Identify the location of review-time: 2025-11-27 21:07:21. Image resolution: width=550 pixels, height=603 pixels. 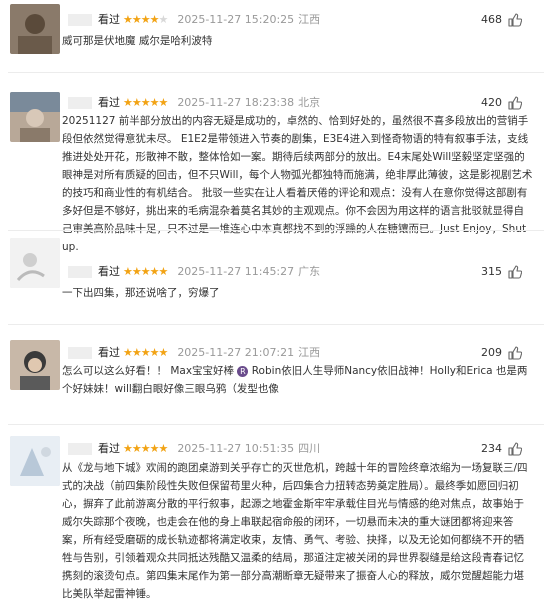
(236, 352).